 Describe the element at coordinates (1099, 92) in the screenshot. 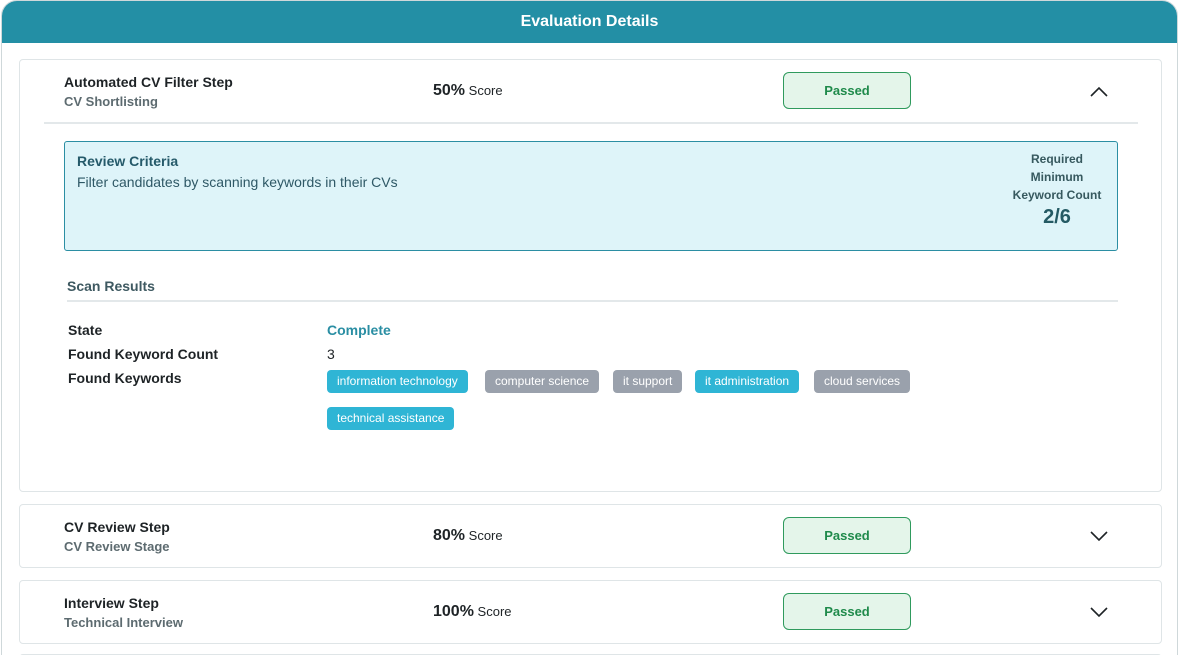

I see `chevron-up-icon` at that location.